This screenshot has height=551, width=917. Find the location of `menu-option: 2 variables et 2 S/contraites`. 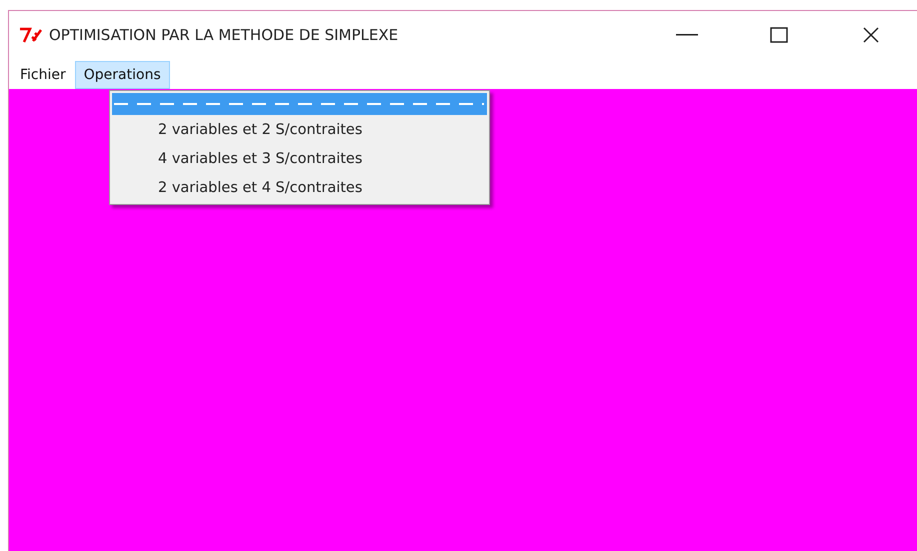

menu-option: 2 variables et 2 S/contraites is located at coordinates (299, 129).